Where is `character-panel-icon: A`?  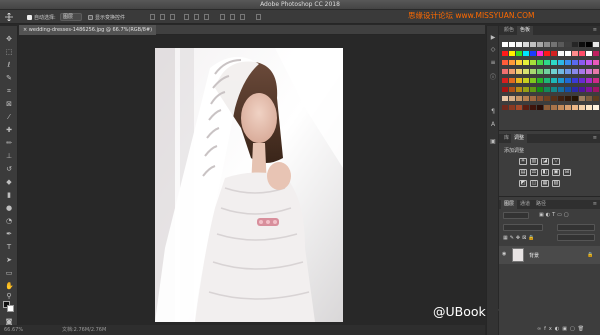 character-panel-icon: A is located at coordinates (493, 125).